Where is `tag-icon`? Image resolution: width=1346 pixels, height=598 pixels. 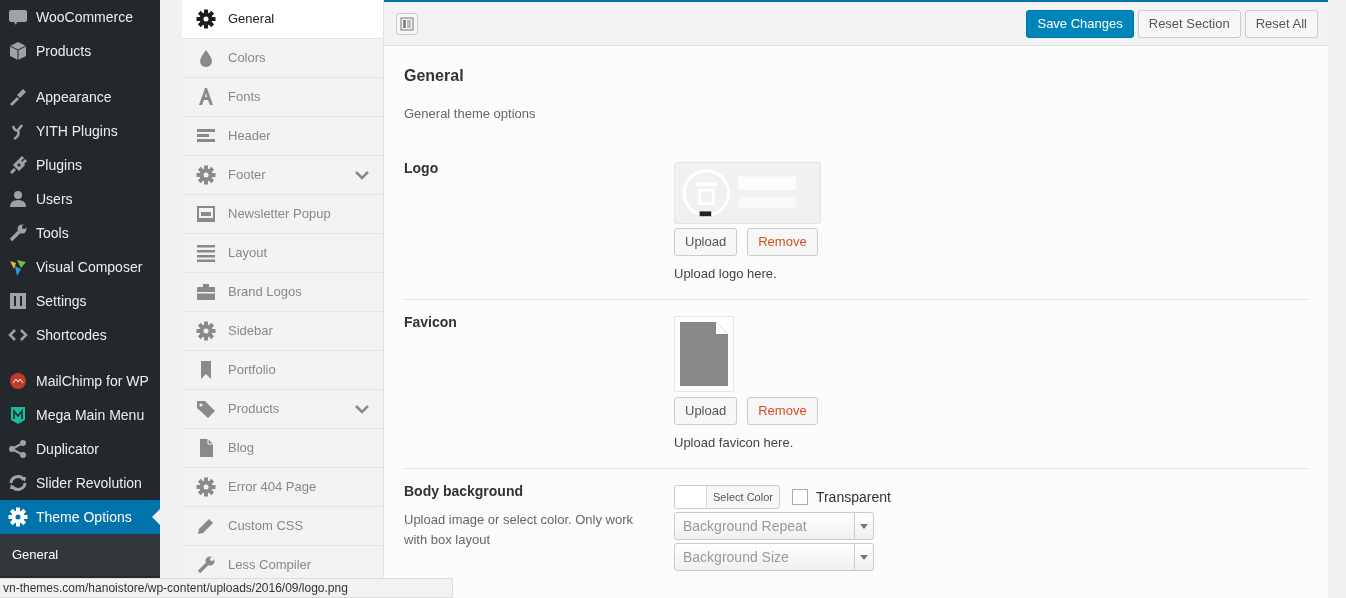 tag-icon is located at coordinates (206, 409).